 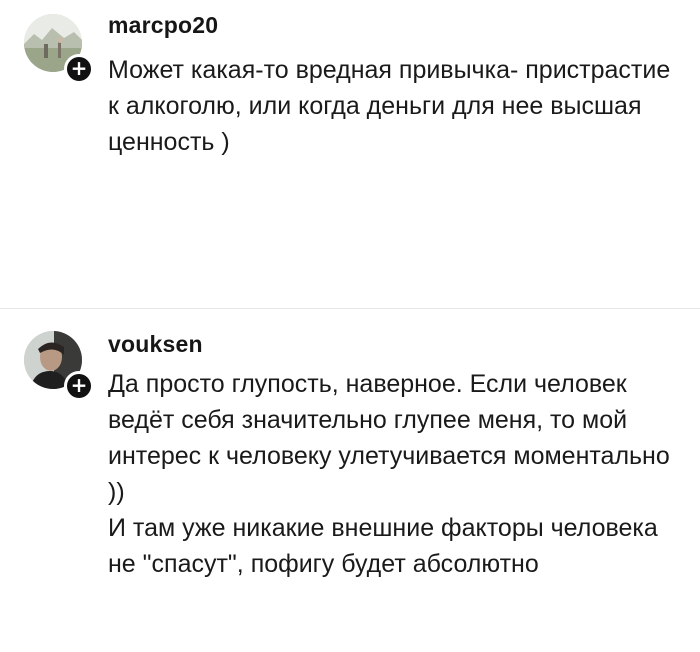 What do you see at coordinates (155, 344) in the screenshot?
I see `comment-username: vouksen` at bounding box center [155, 344].